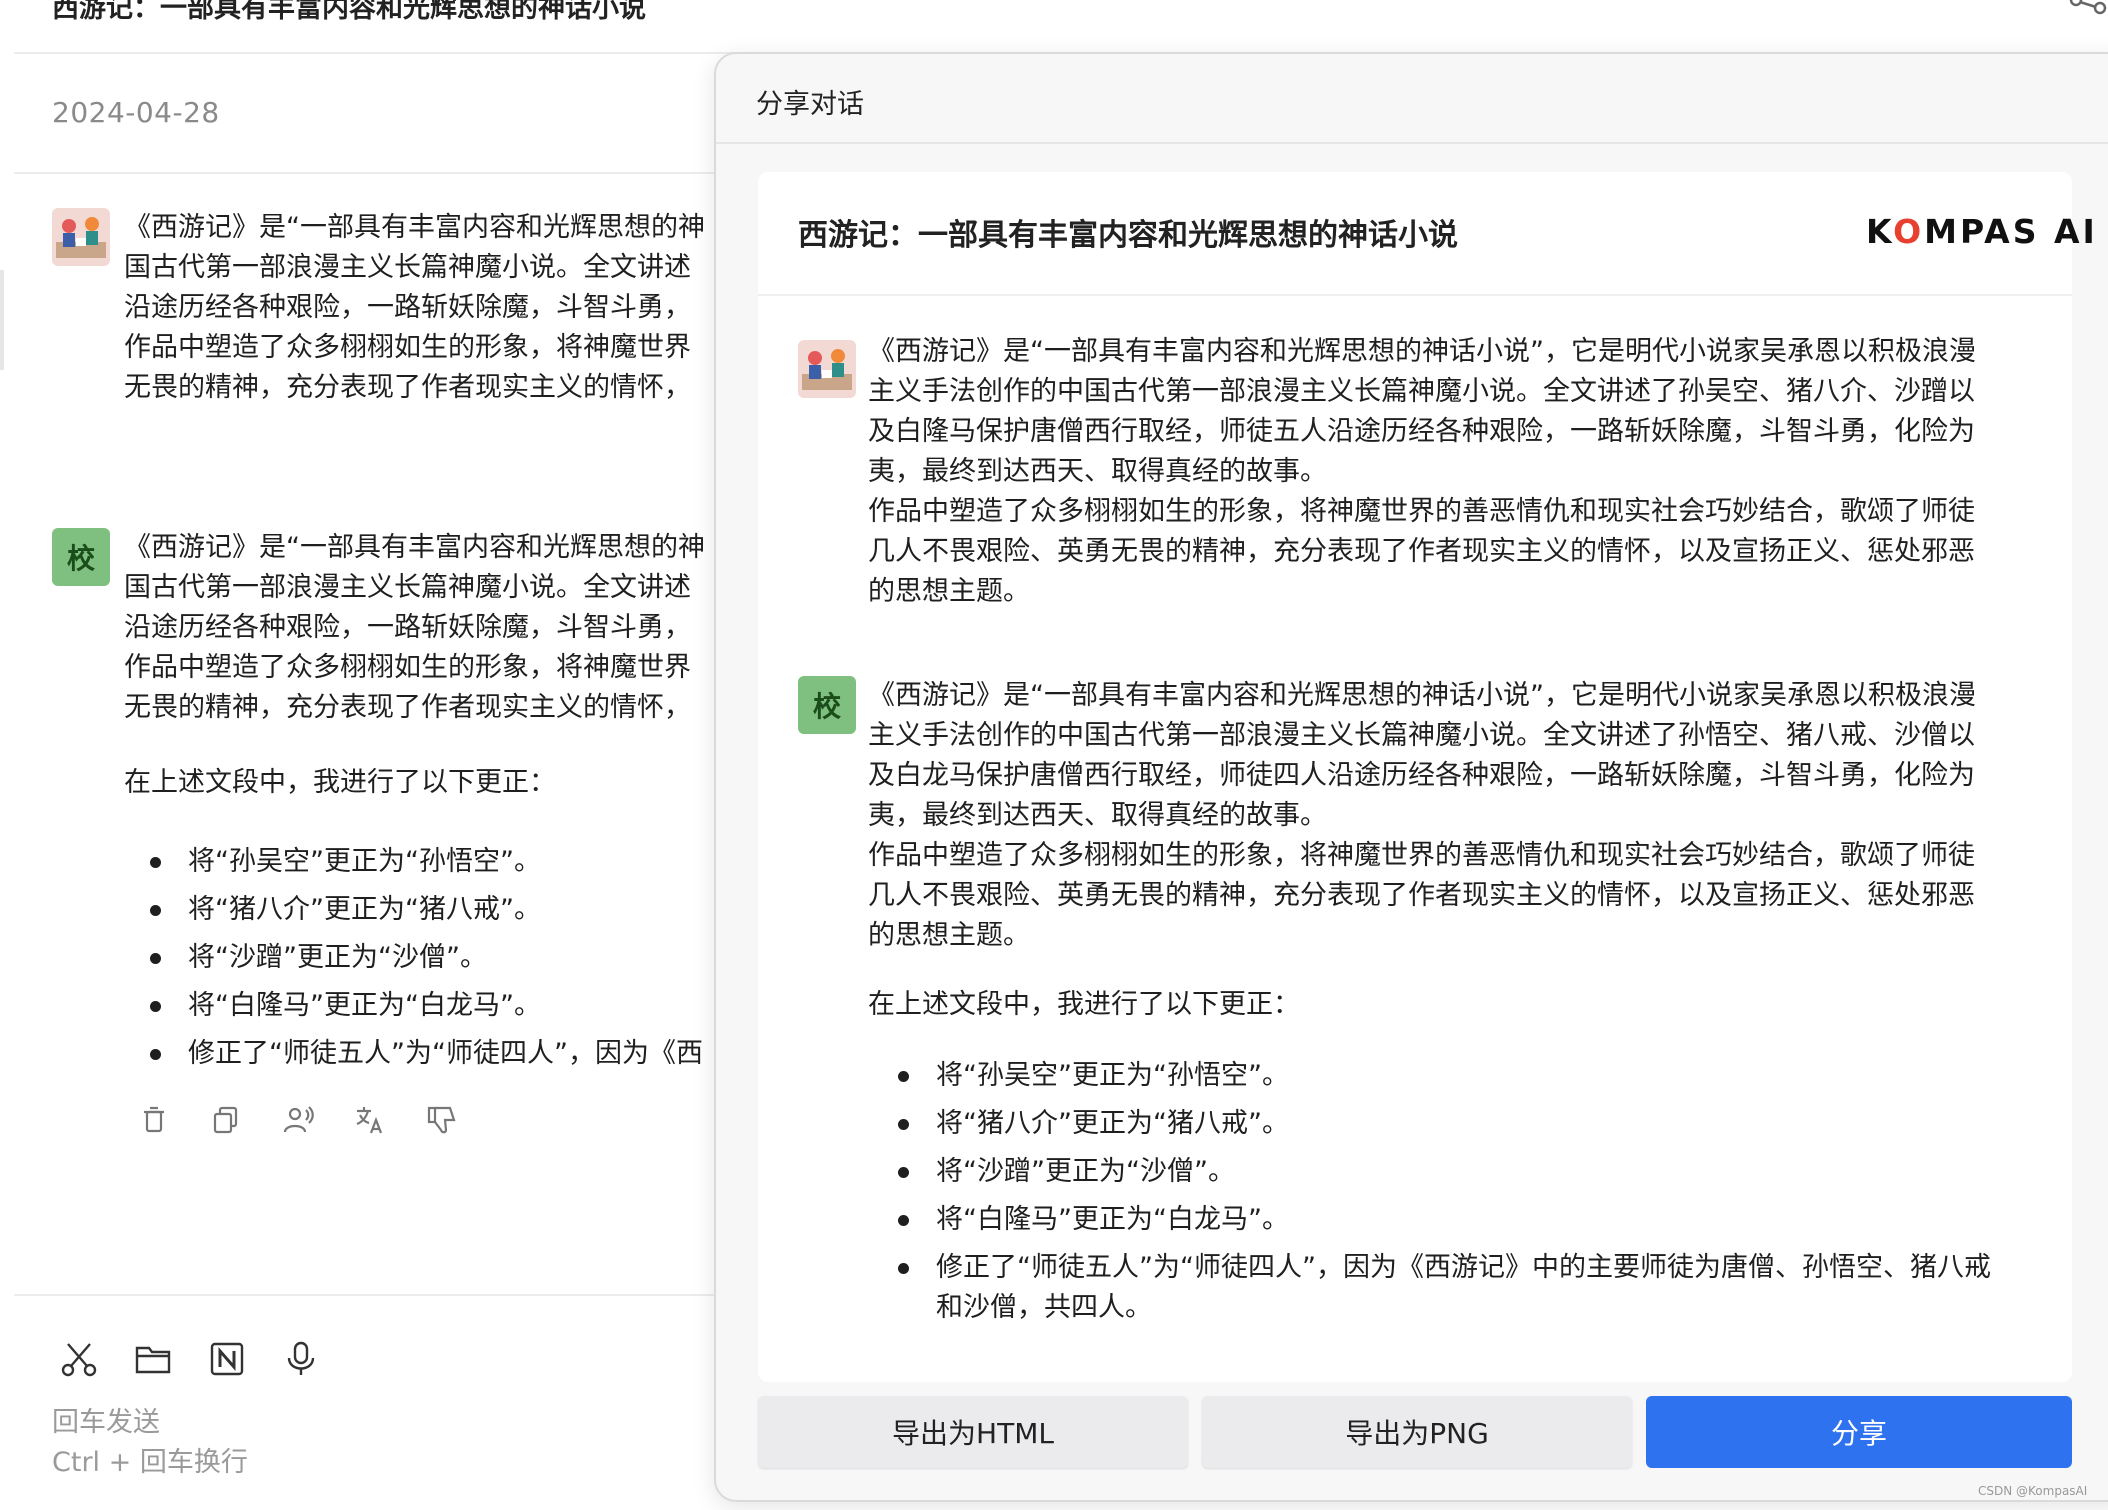 This screenshot has height=1510, width=2108. Describe the element at coordinates (1412, 143) in the screenshot. I see `dialog-header-divider` at that location.